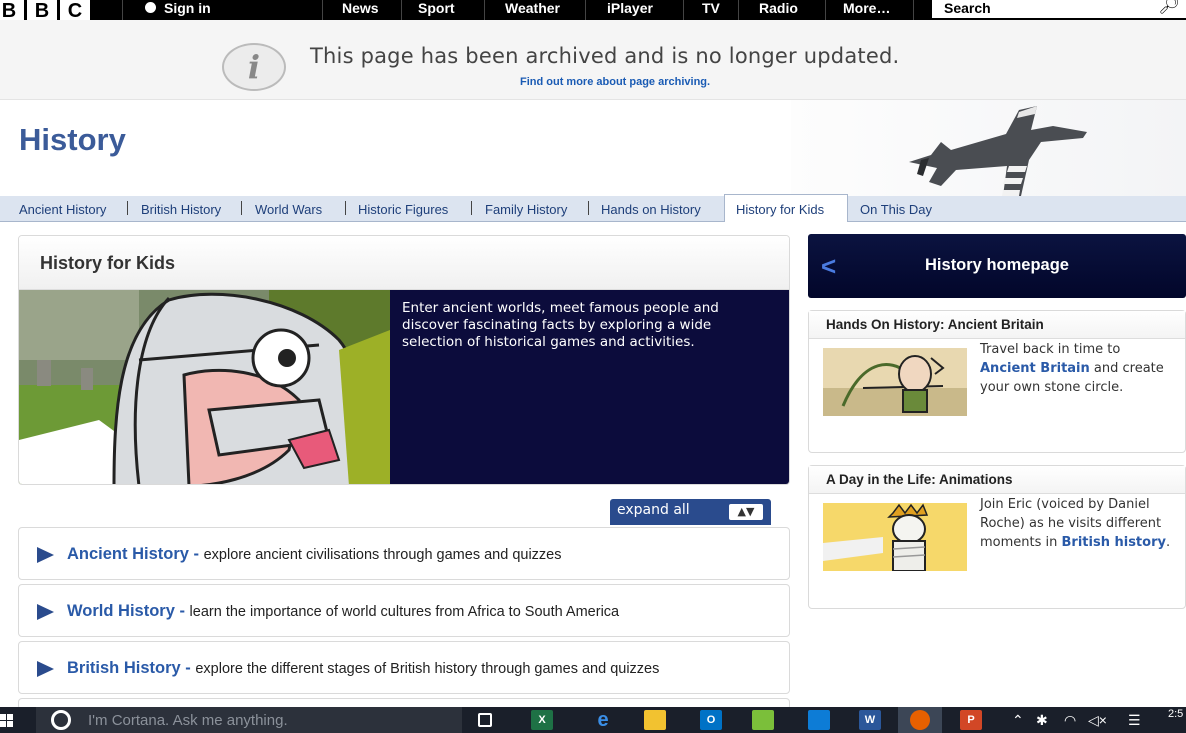 The height and width of the screenshot is (733, 1186). Describe the element at coordinates (746, 512) in the screenshot. I see `expand-toggle-icon: ▲︎▼︎` at that location.